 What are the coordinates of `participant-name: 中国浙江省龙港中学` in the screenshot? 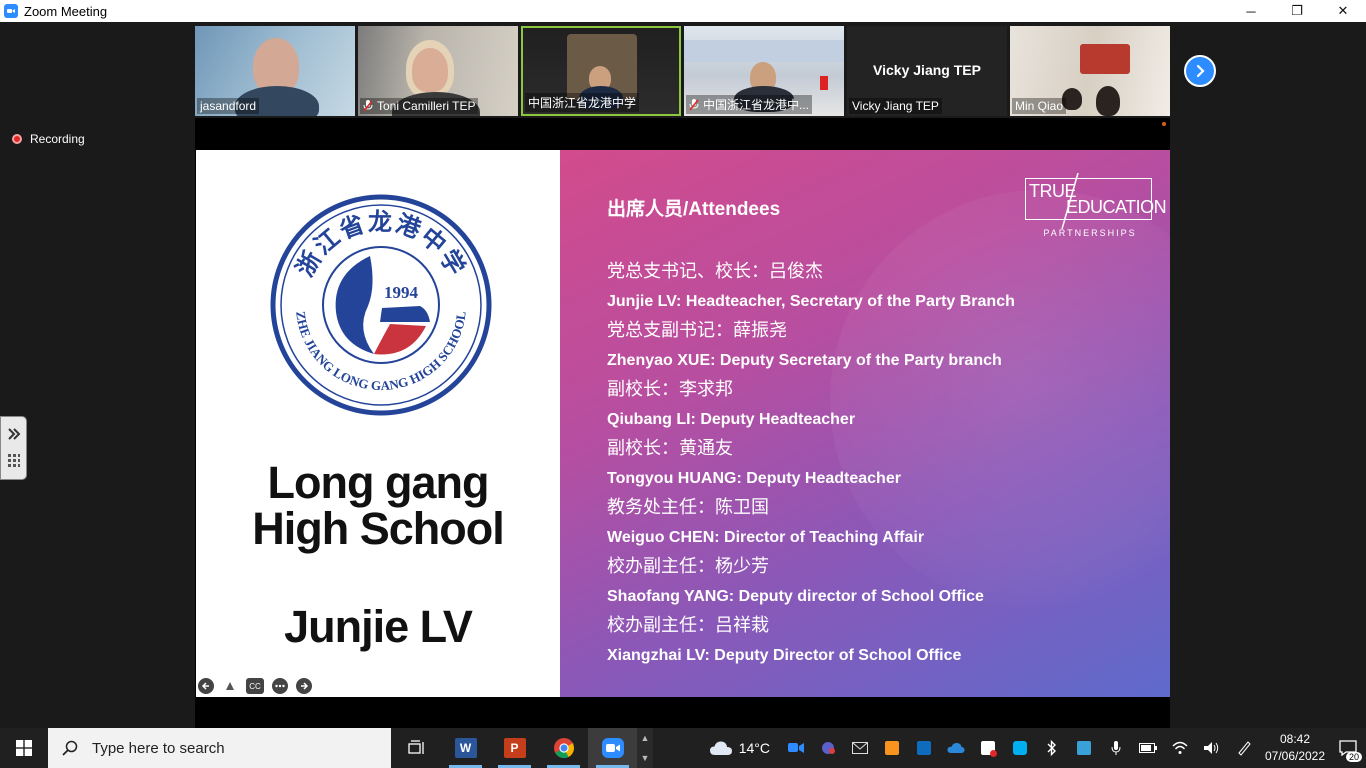 It's located at (582, 102).